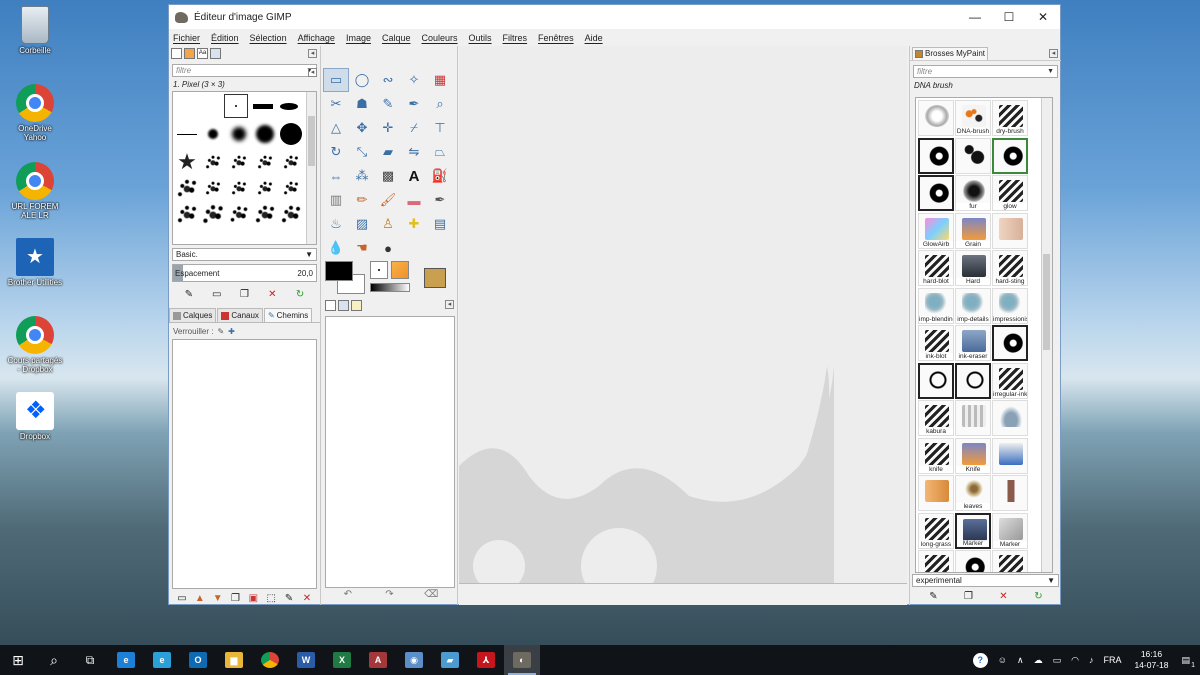  I want to click on path-to-selection-icon: ▣, so click(253, 598).